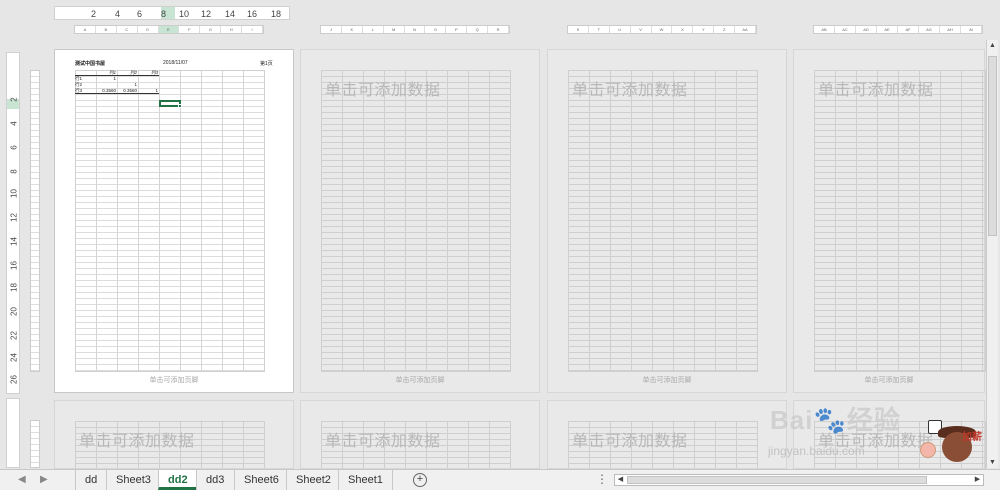  I want to click on horizontal-scrollbar: ◀ ▶, so click(799, 480).